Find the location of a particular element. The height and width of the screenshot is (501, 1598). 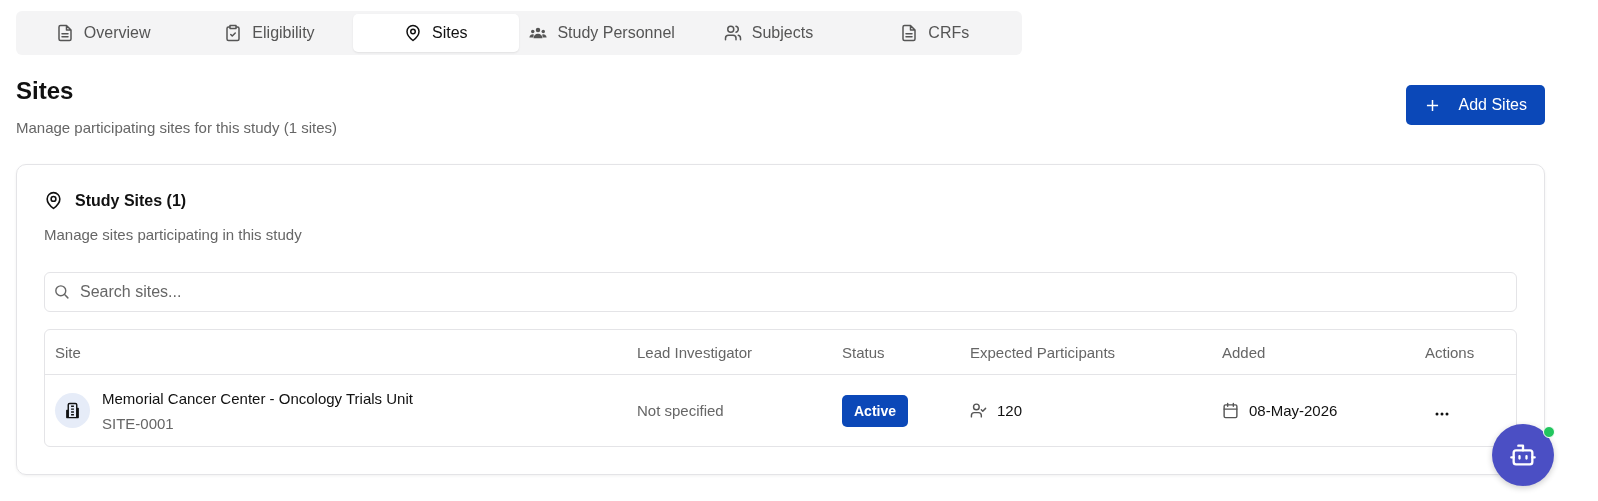

site-code: SITE-0001 is located at coordinates (138, 423).